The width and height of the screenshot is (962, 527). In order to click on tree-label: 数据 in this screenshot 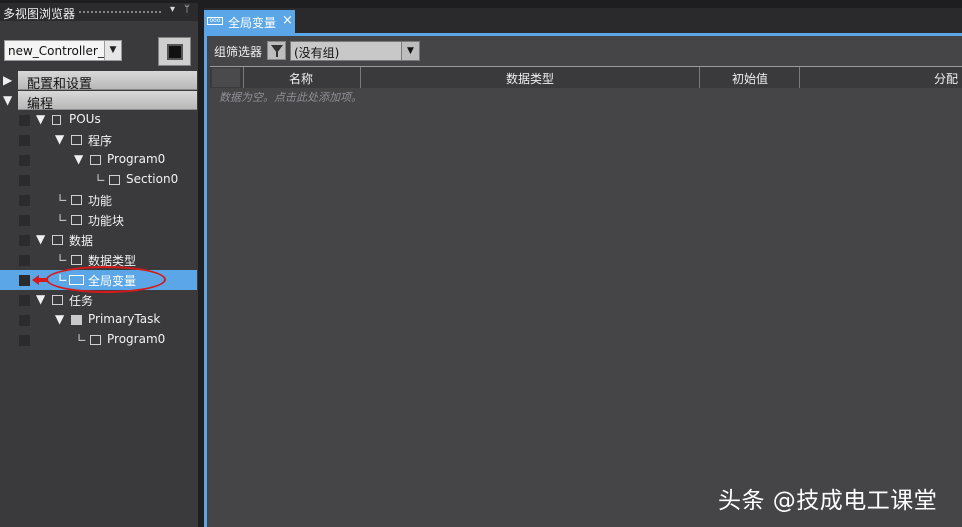, I will do `click(81, 241)`.